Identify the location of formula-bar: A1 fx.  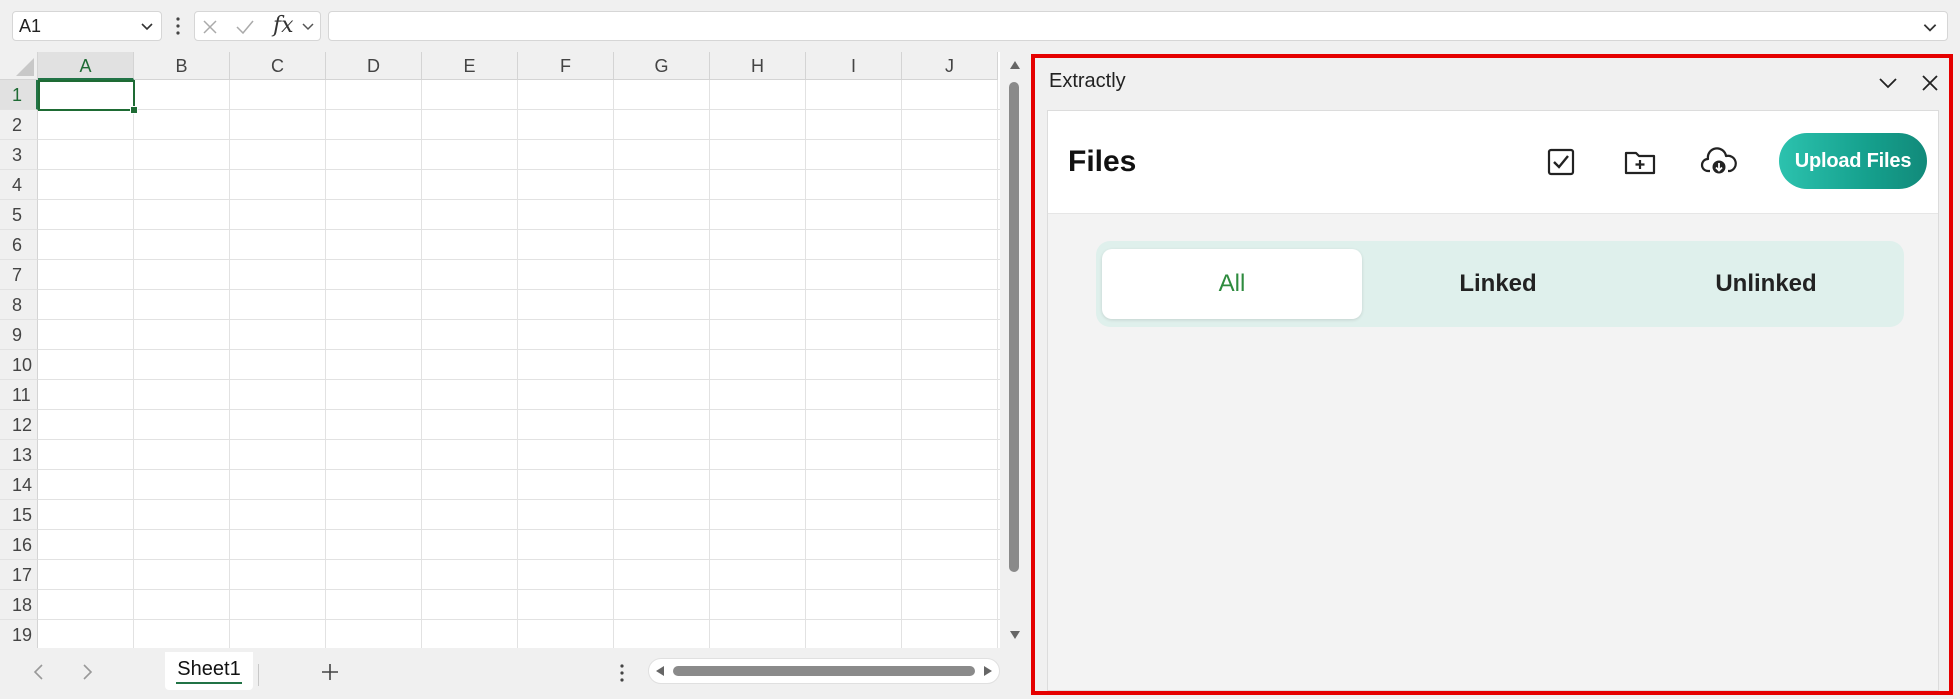
(980, 26).